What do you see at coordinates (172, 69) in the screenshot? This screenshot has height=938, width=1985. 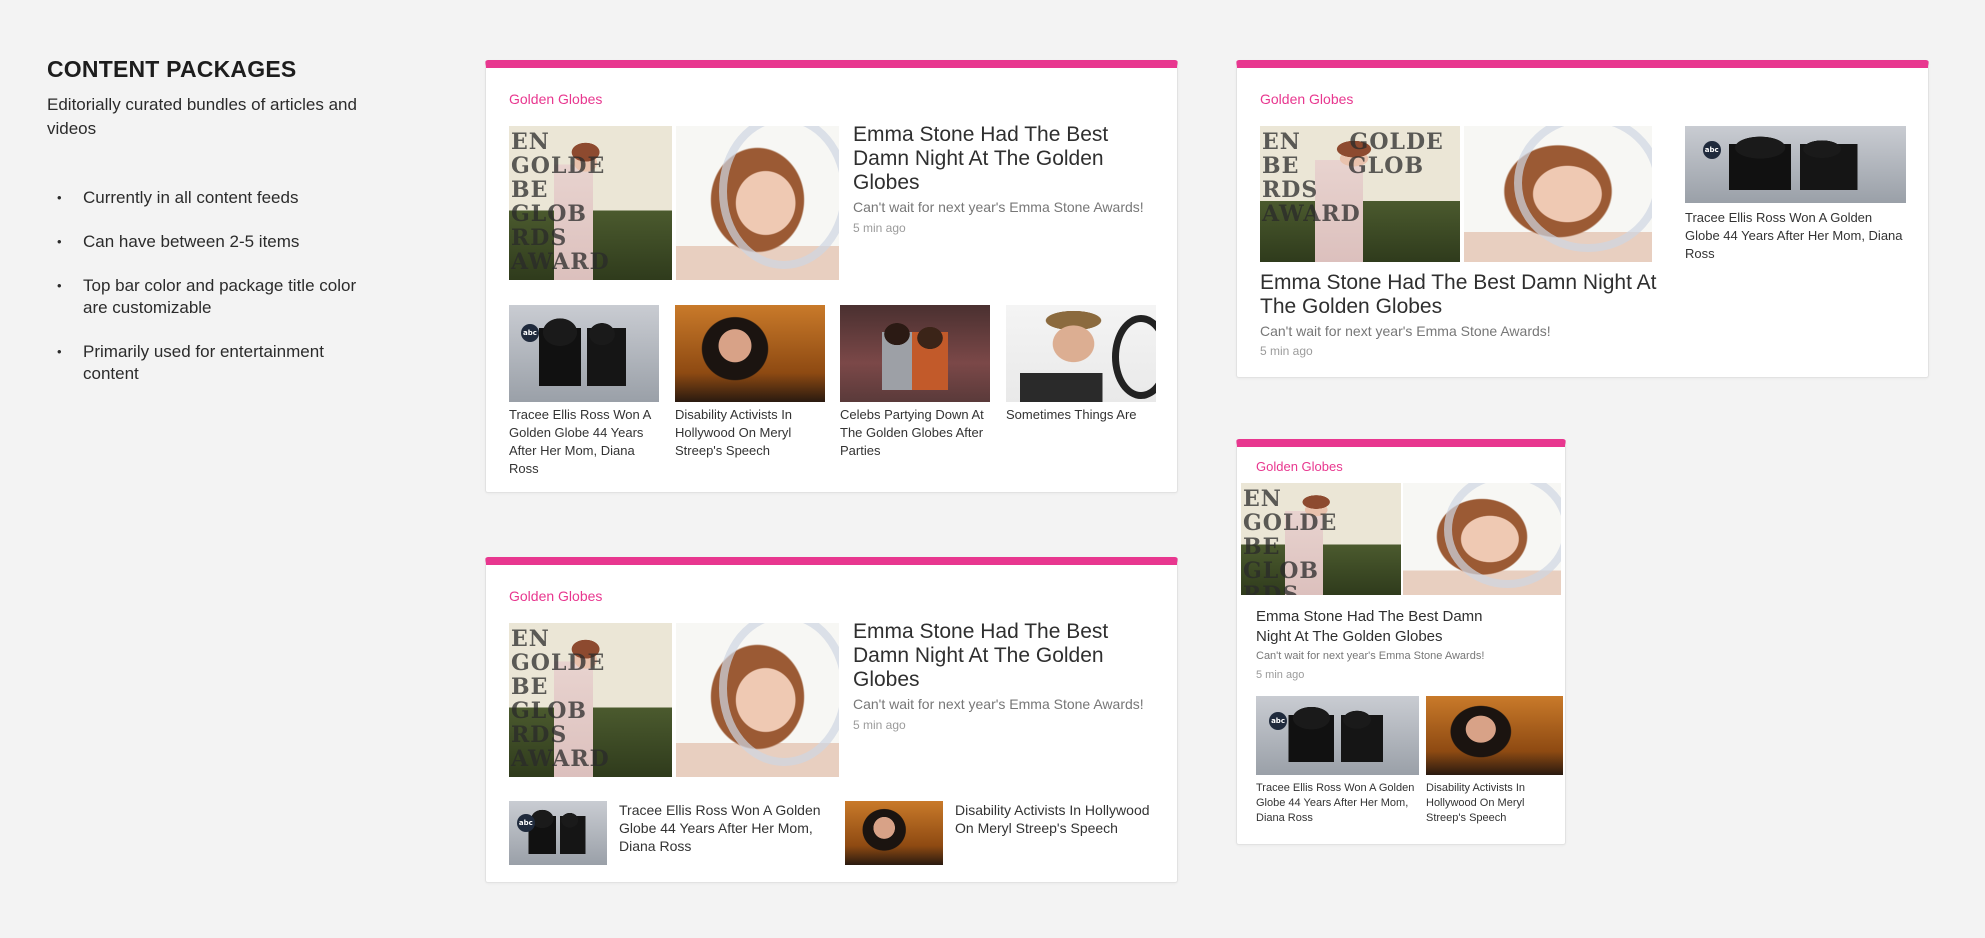 I see `page-title: CONTENT PACKAGES` at bounding box center [172, 69].